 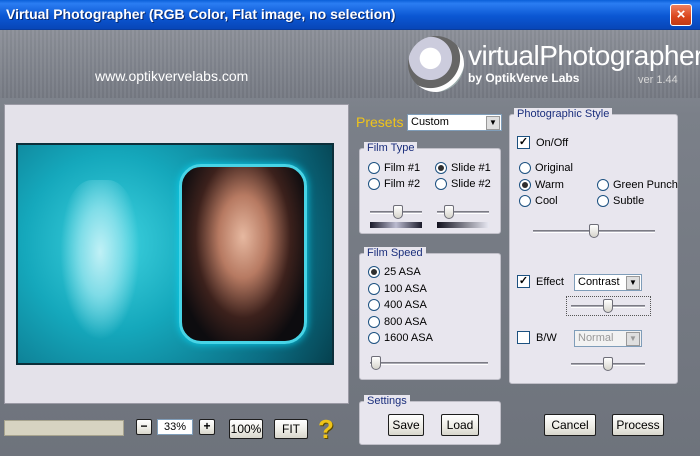 I want to click on effect-value: Contrast, so click(x=599, y=282).